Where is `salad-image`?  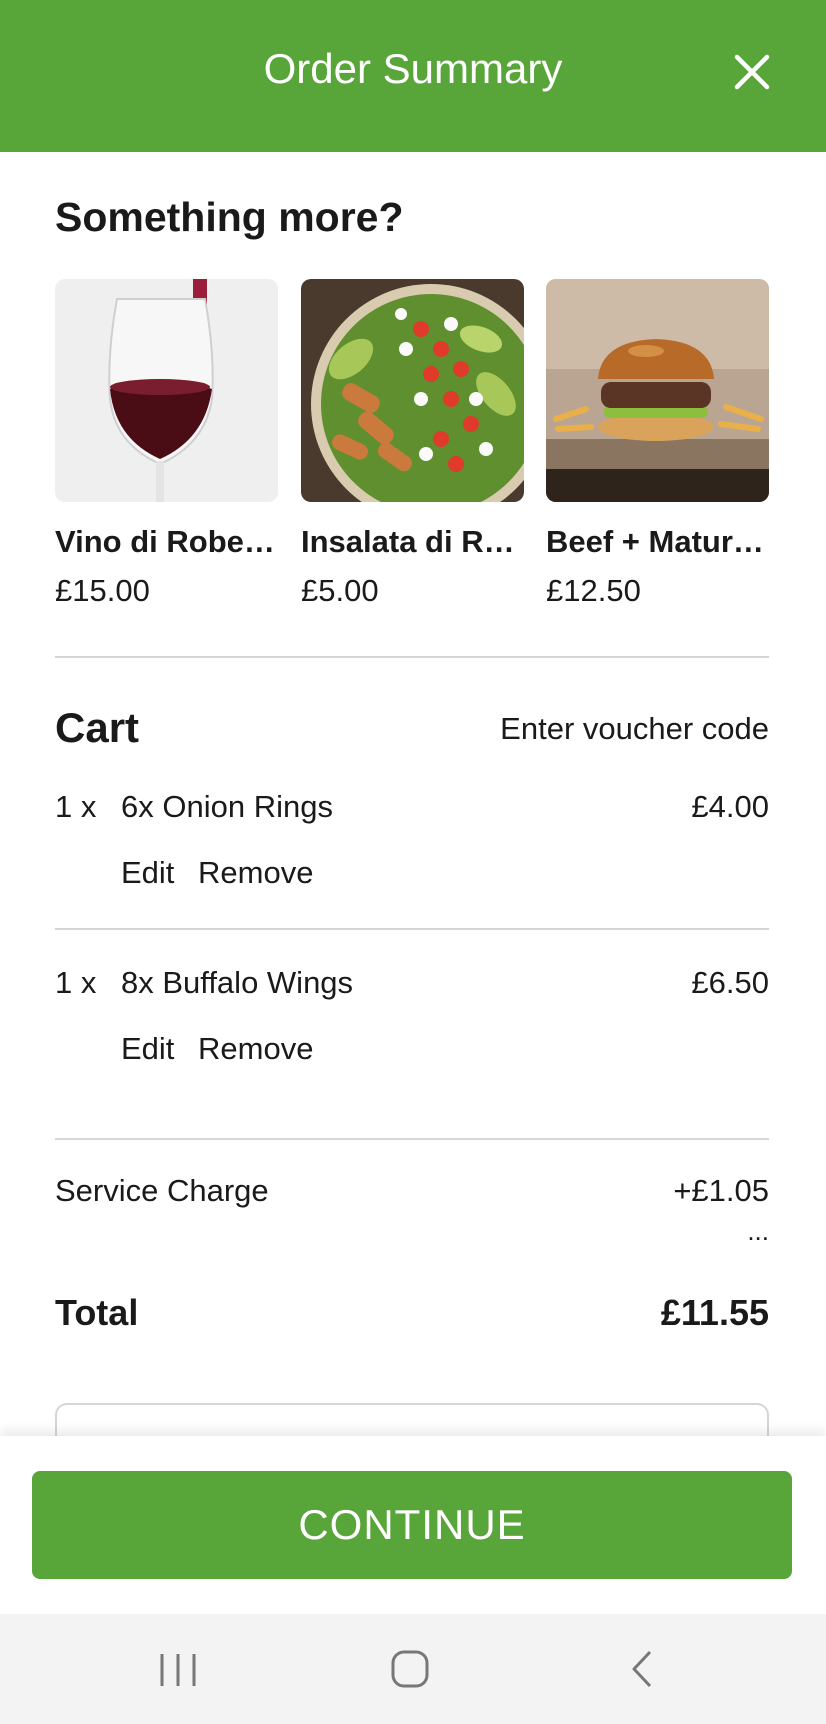 salad-image is located at coordinates (412, 390).